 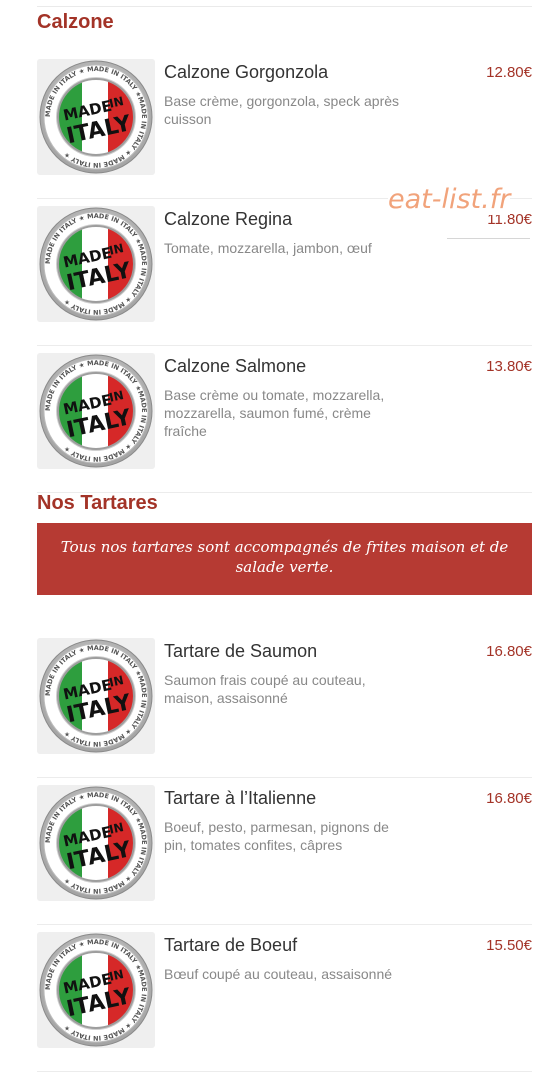 I want to click on item-description: Bœuf coupé au couteau, assaisonné, so click(x=278, y=974).